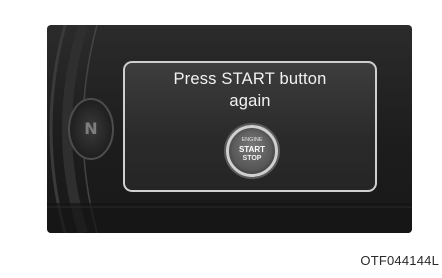  Describe the element at coordinates (250, 79) in the screenshot. I see `message-line-1: Press START button` at that location.